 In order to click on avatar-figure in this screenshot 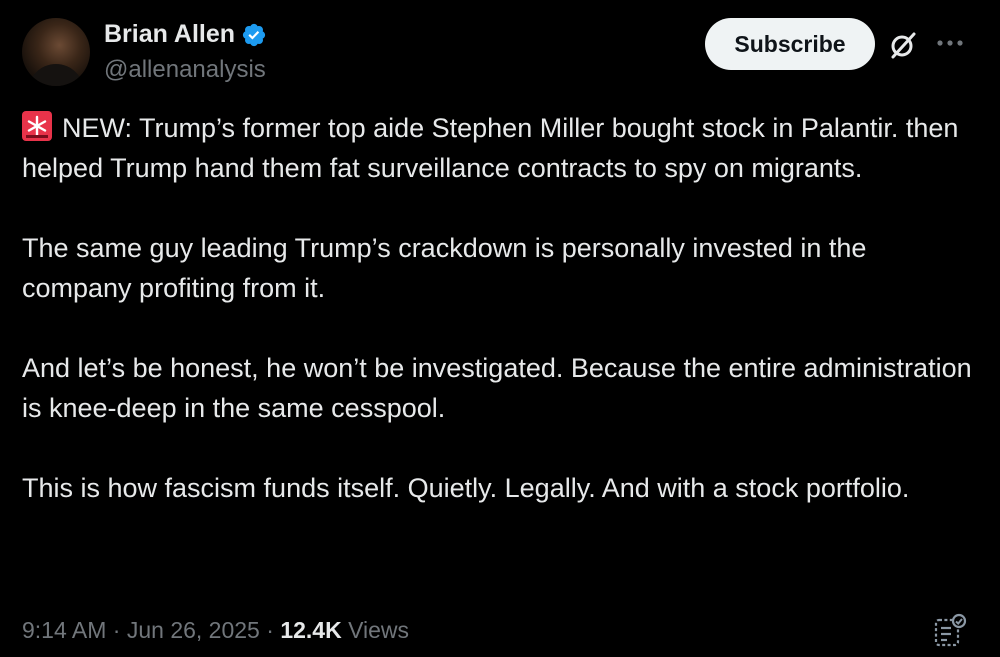, I will do `click(56, 75)`.